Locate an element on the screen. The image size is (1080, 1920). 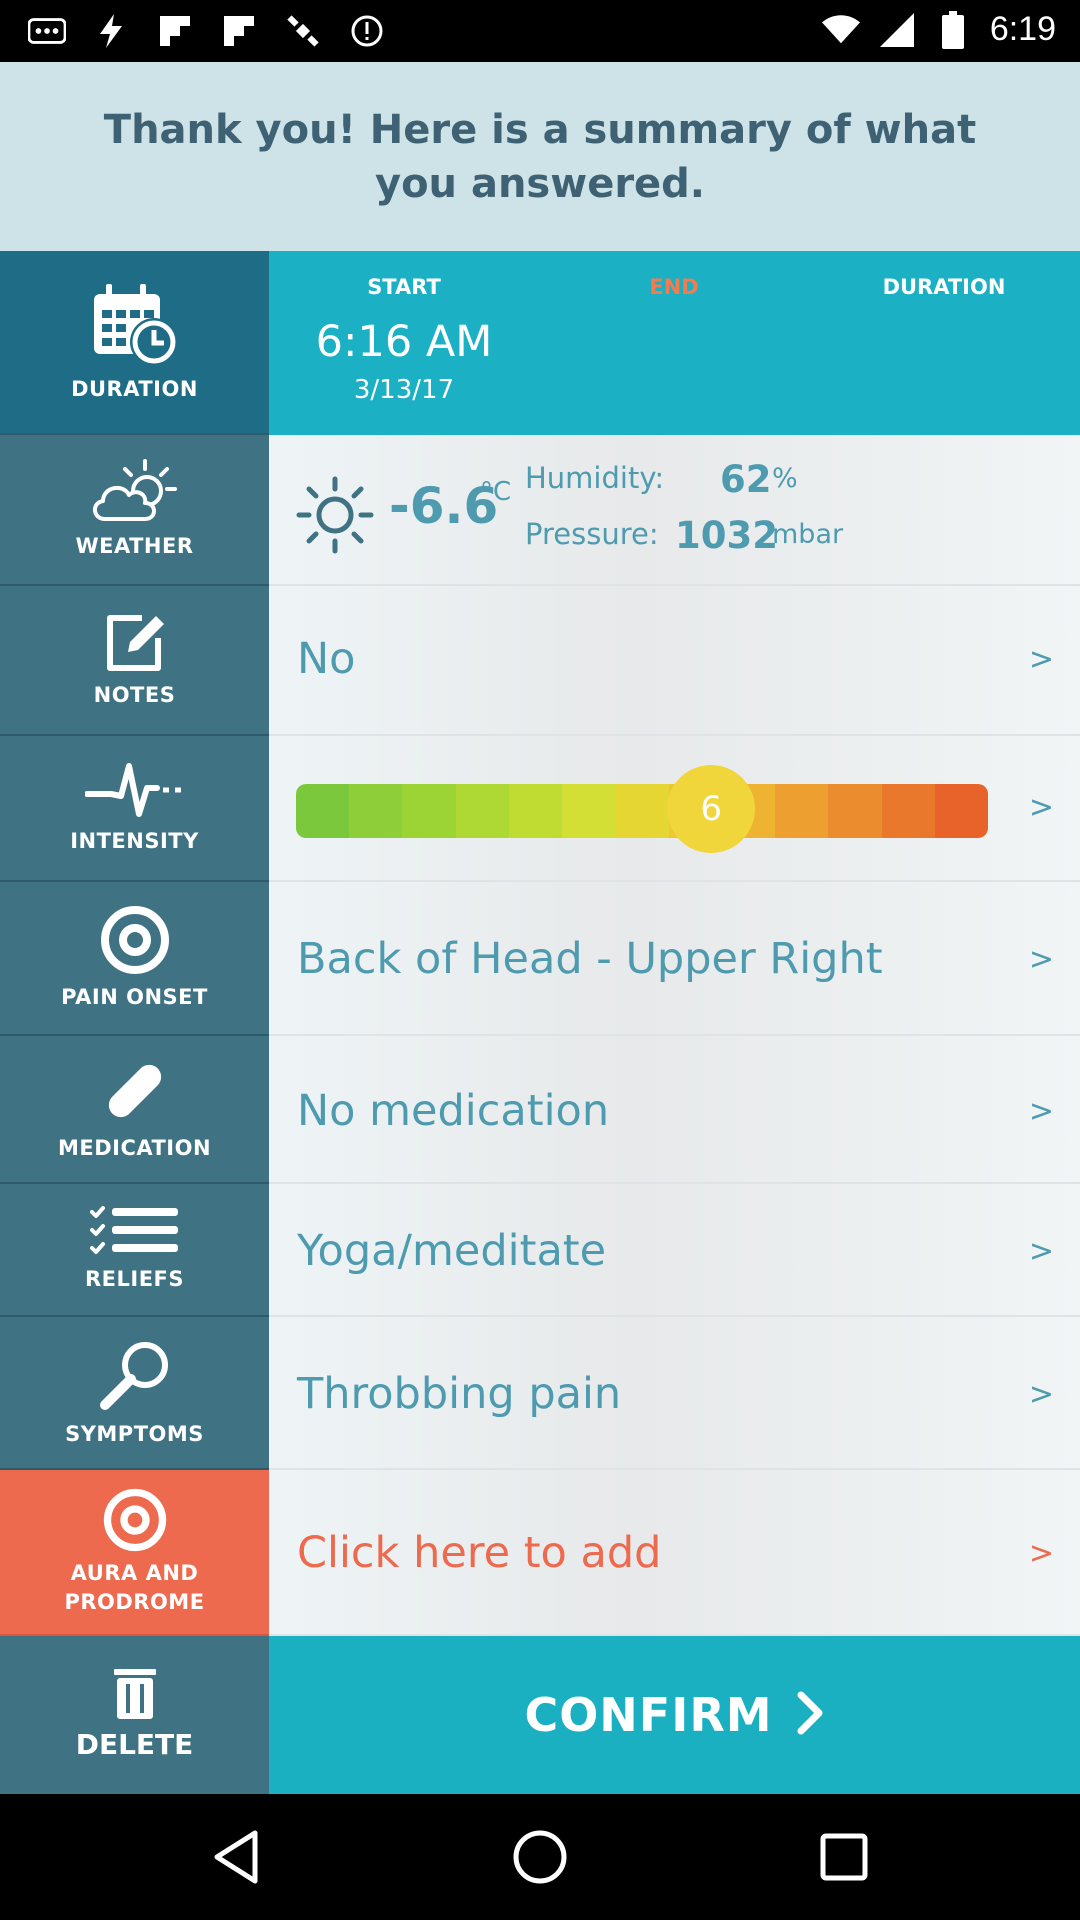
pressure-value: 1032 is located at coordinates (726, 535).